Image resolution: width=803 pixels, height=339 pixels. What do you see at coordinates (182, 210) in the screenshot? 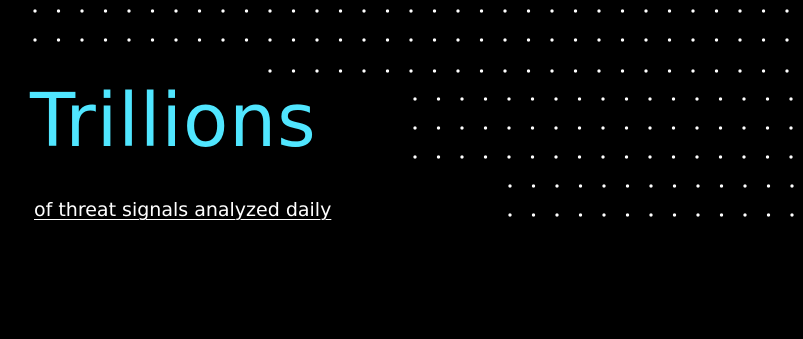
I see `stat-caption-link: of threat signals analyzed daily` at bounding box center [182, 210].